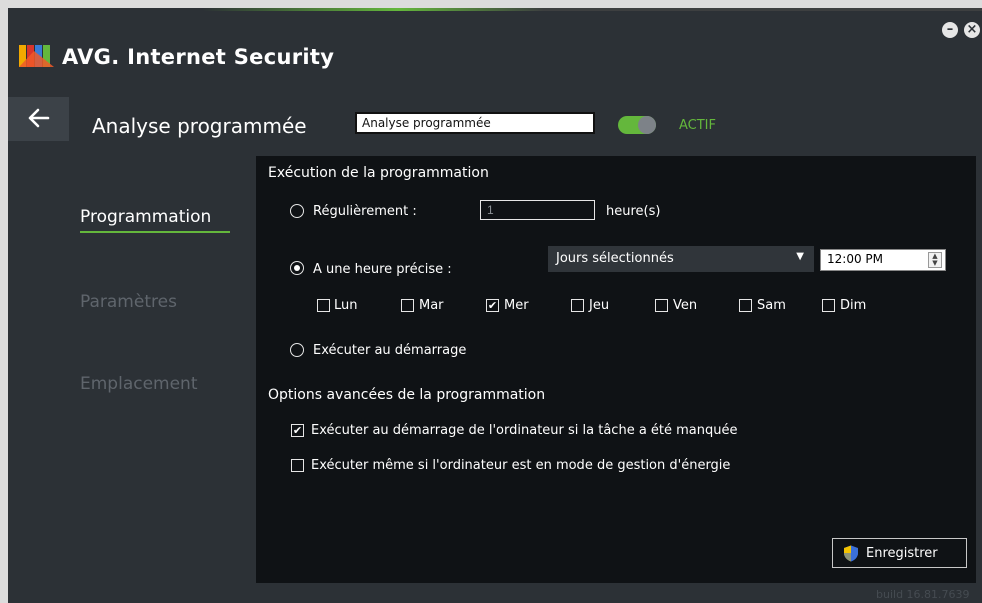  Describe the element at coordinates (972, 30) in the screenshot. I see `close-button: ×` at that location.